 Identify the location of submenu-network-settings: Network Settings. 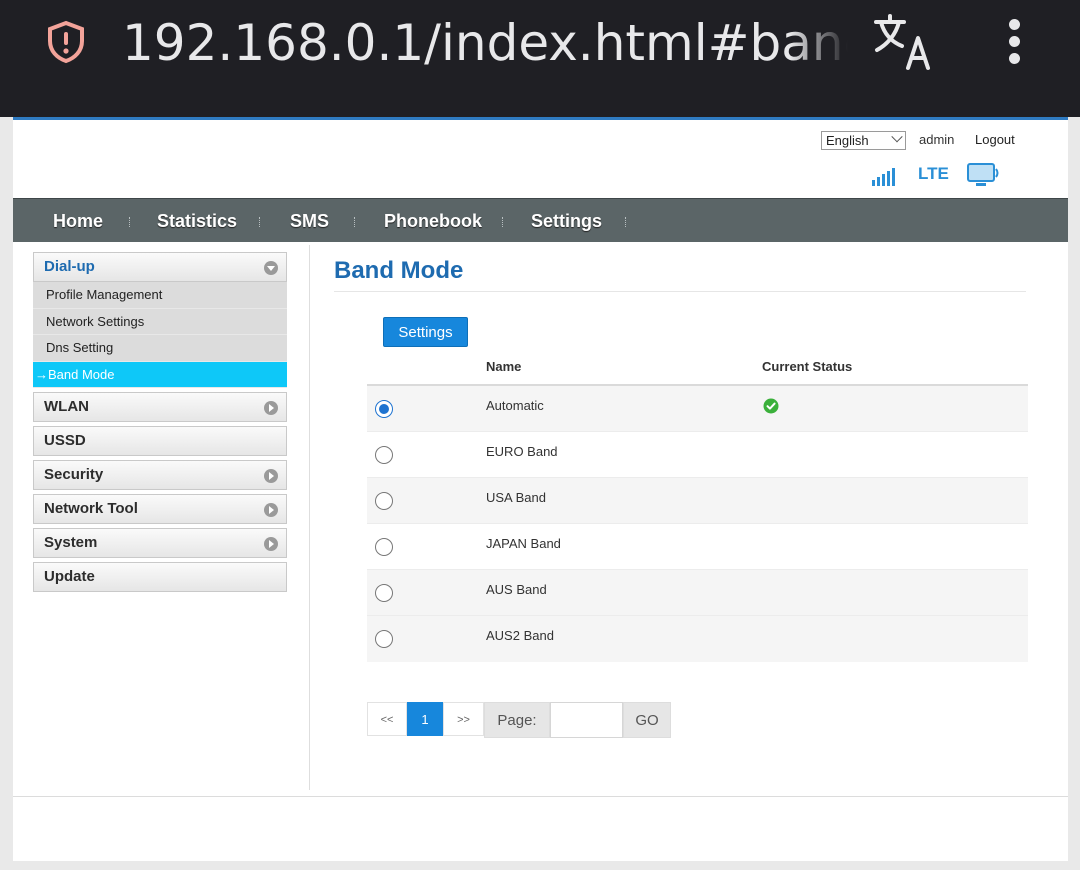
(160, 322).